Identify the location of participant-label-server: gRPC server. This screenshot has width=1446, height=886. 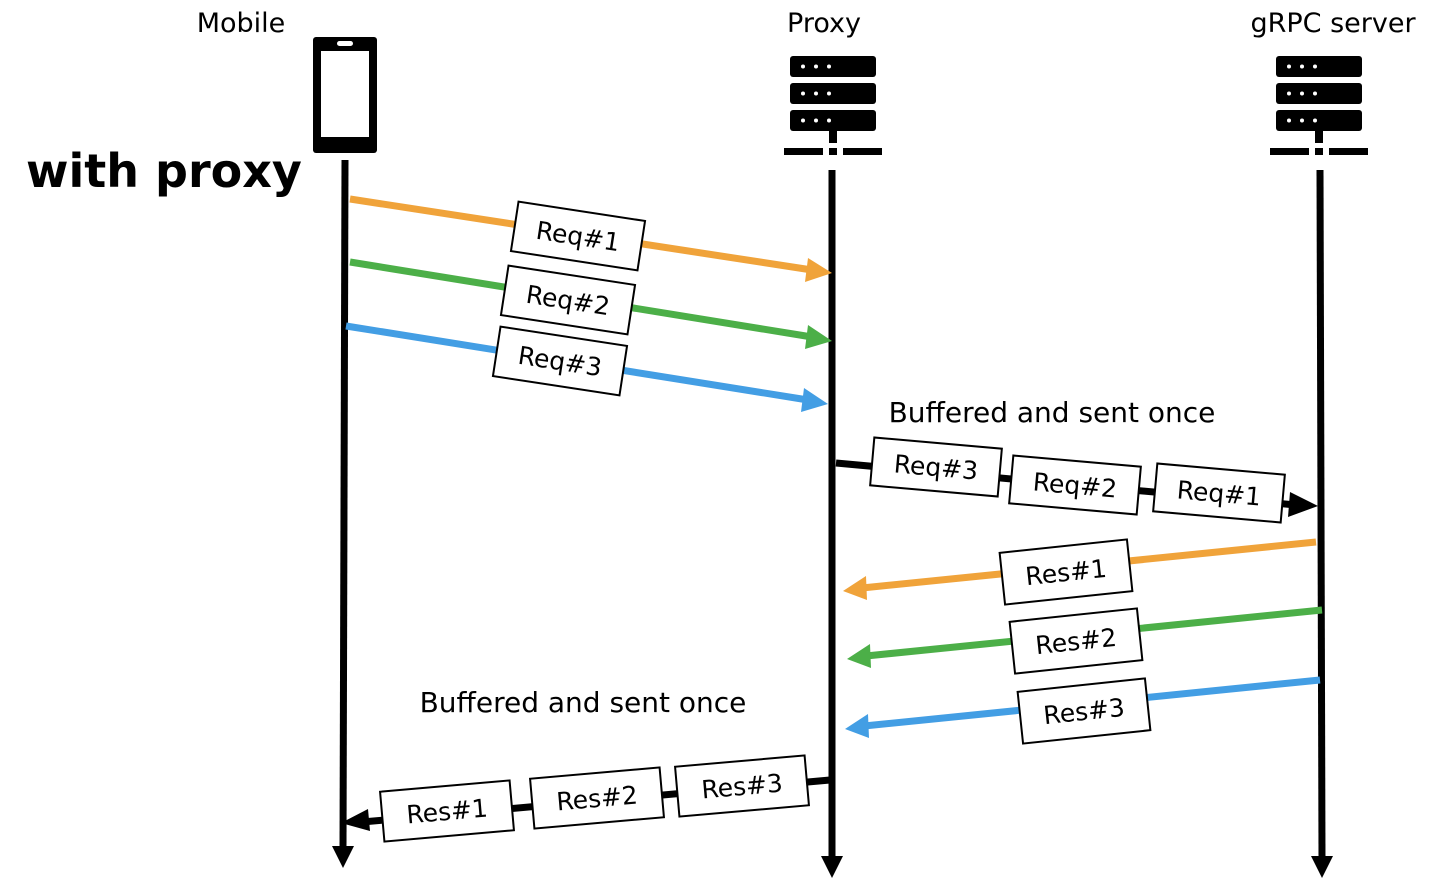
(1333, 23).